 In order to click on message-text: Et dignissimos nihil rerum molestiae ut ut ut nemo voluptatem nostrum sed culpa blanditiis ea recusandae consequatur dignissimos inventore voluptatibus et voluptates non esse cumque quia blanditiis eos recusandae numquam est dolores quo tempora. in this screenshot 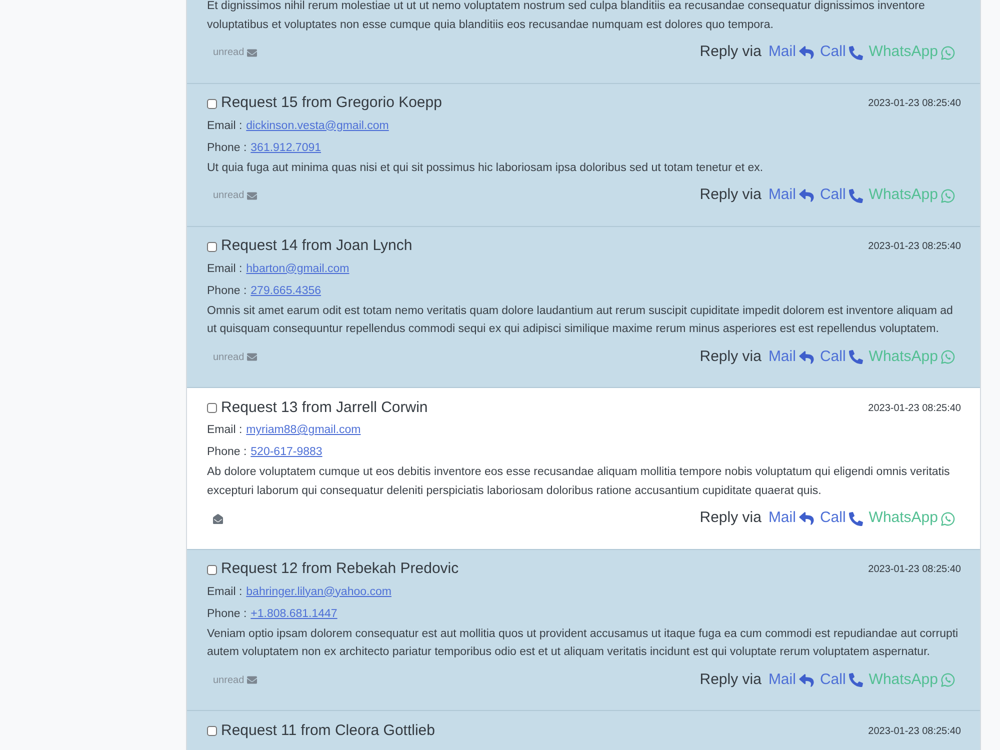, I will do `click(566, 16)`.